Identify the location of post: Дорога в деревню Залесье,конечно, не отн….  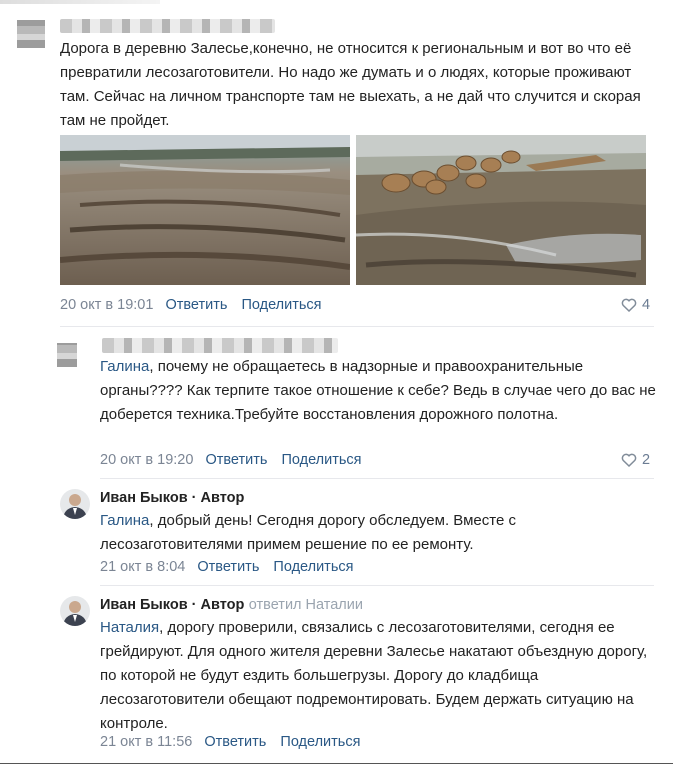
(360, 85).